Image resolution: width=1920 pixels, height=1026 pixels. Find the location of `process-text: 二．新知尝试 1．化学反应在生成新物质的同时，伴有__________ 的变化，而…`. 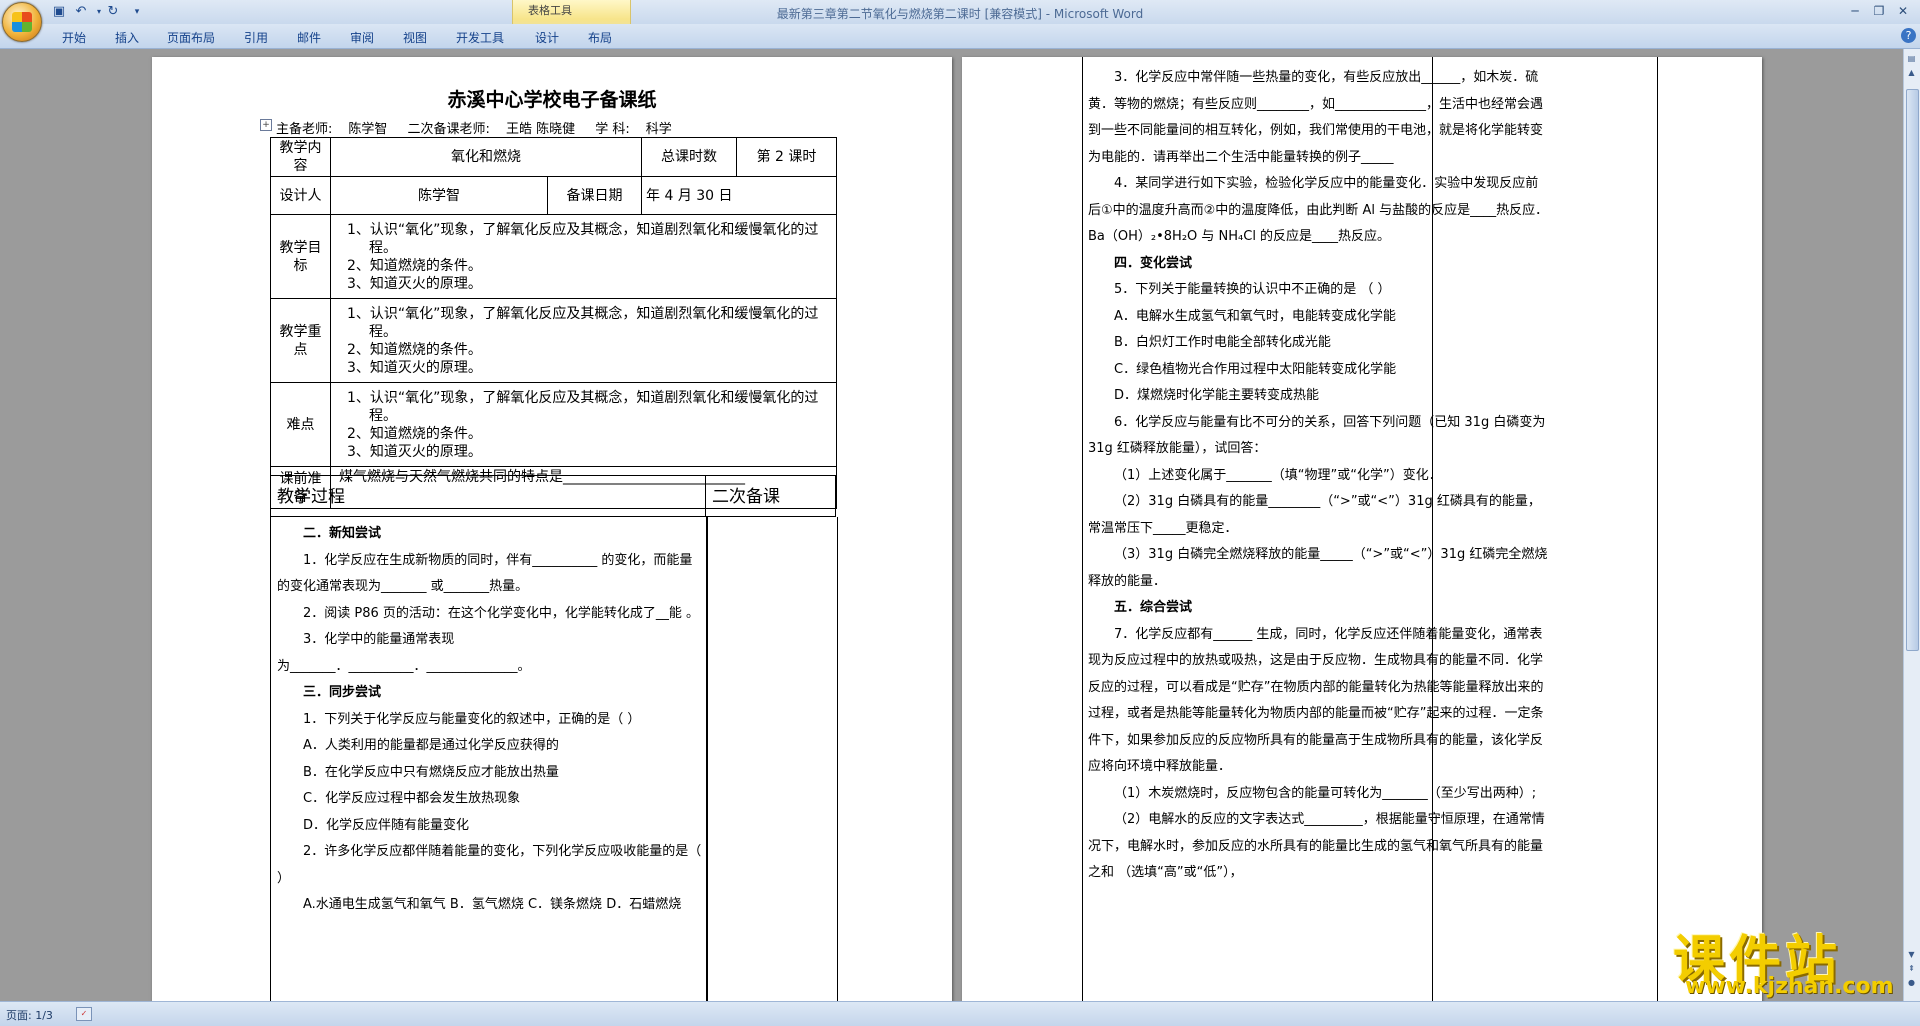

process-text: 二．新知尝试 1．化学反应在生成新物质的同时，伴有__________ 的变化，而… is located at coordinates (490, 720).